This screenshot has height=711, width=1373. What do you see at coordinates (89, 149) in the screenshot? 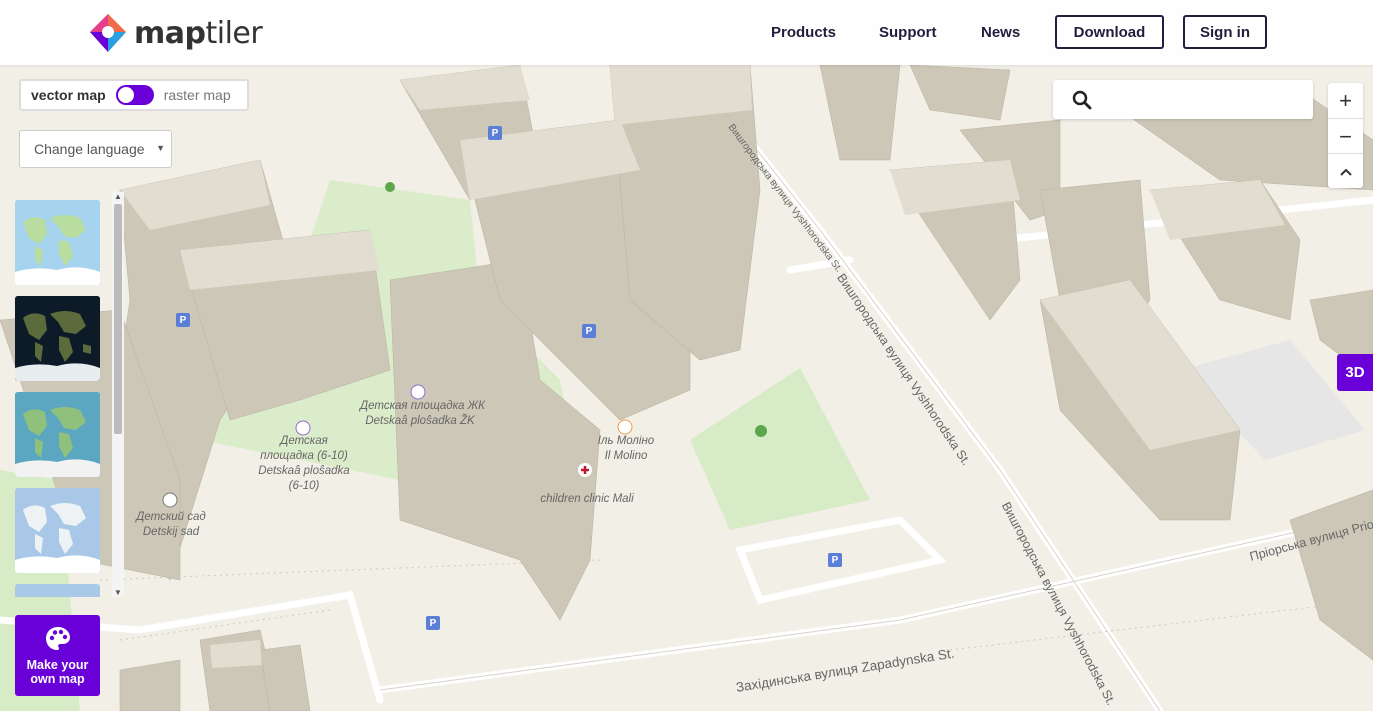
I see `language-select-value: Change language` at bounding box center [89, 149].